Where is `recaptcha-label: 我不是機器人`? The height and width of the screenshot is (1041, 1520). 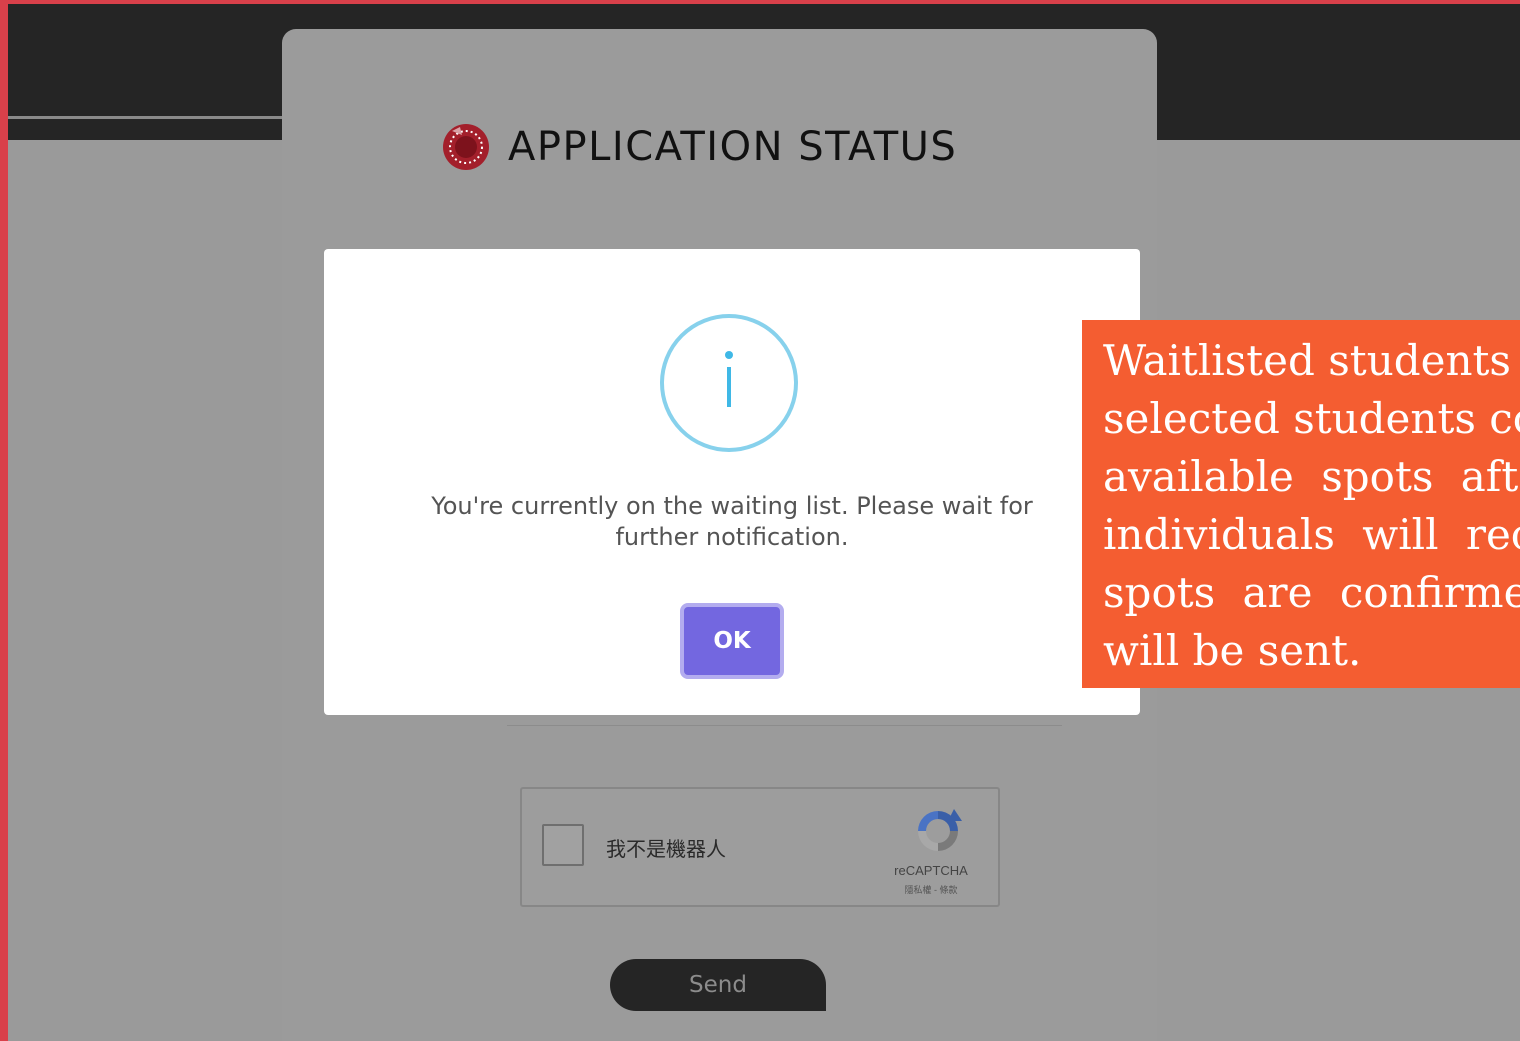
recaptcha-label: 我不是機器人 is located at coordinates (666, 849).